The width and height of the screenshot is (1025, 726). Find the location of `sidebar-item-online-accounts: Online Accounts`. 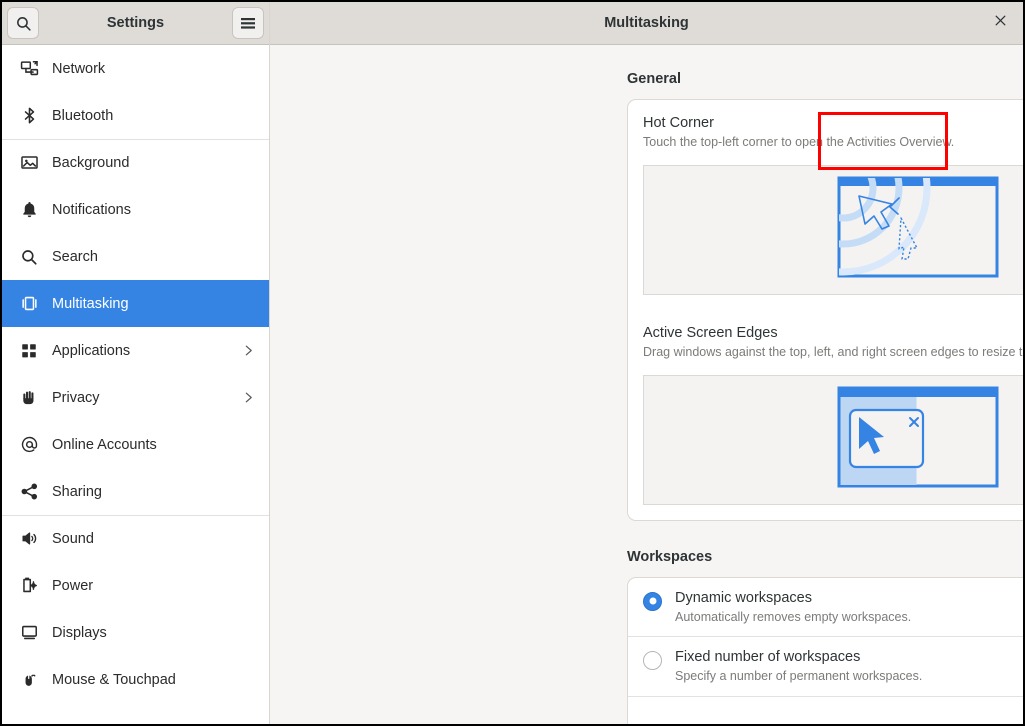

sidebar-item-online-accounts: Online Accounts is located at coordinates (135, 444).